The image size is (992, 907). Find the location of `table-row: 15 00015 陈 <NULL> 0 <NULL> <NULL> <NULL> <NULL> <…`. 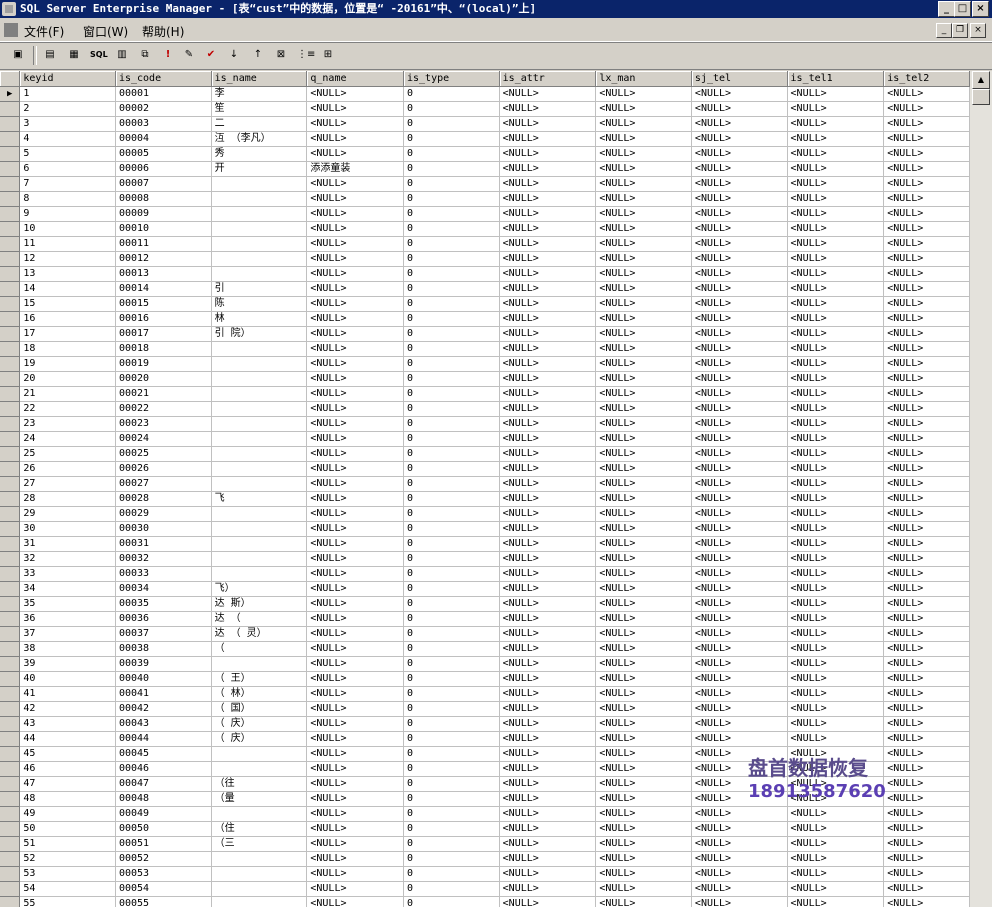

table-row: 15 00015 陈 <NULL> 0 <NULL> <NULL> <NULL> <NULL> <… is located at coordinates (485, 304).